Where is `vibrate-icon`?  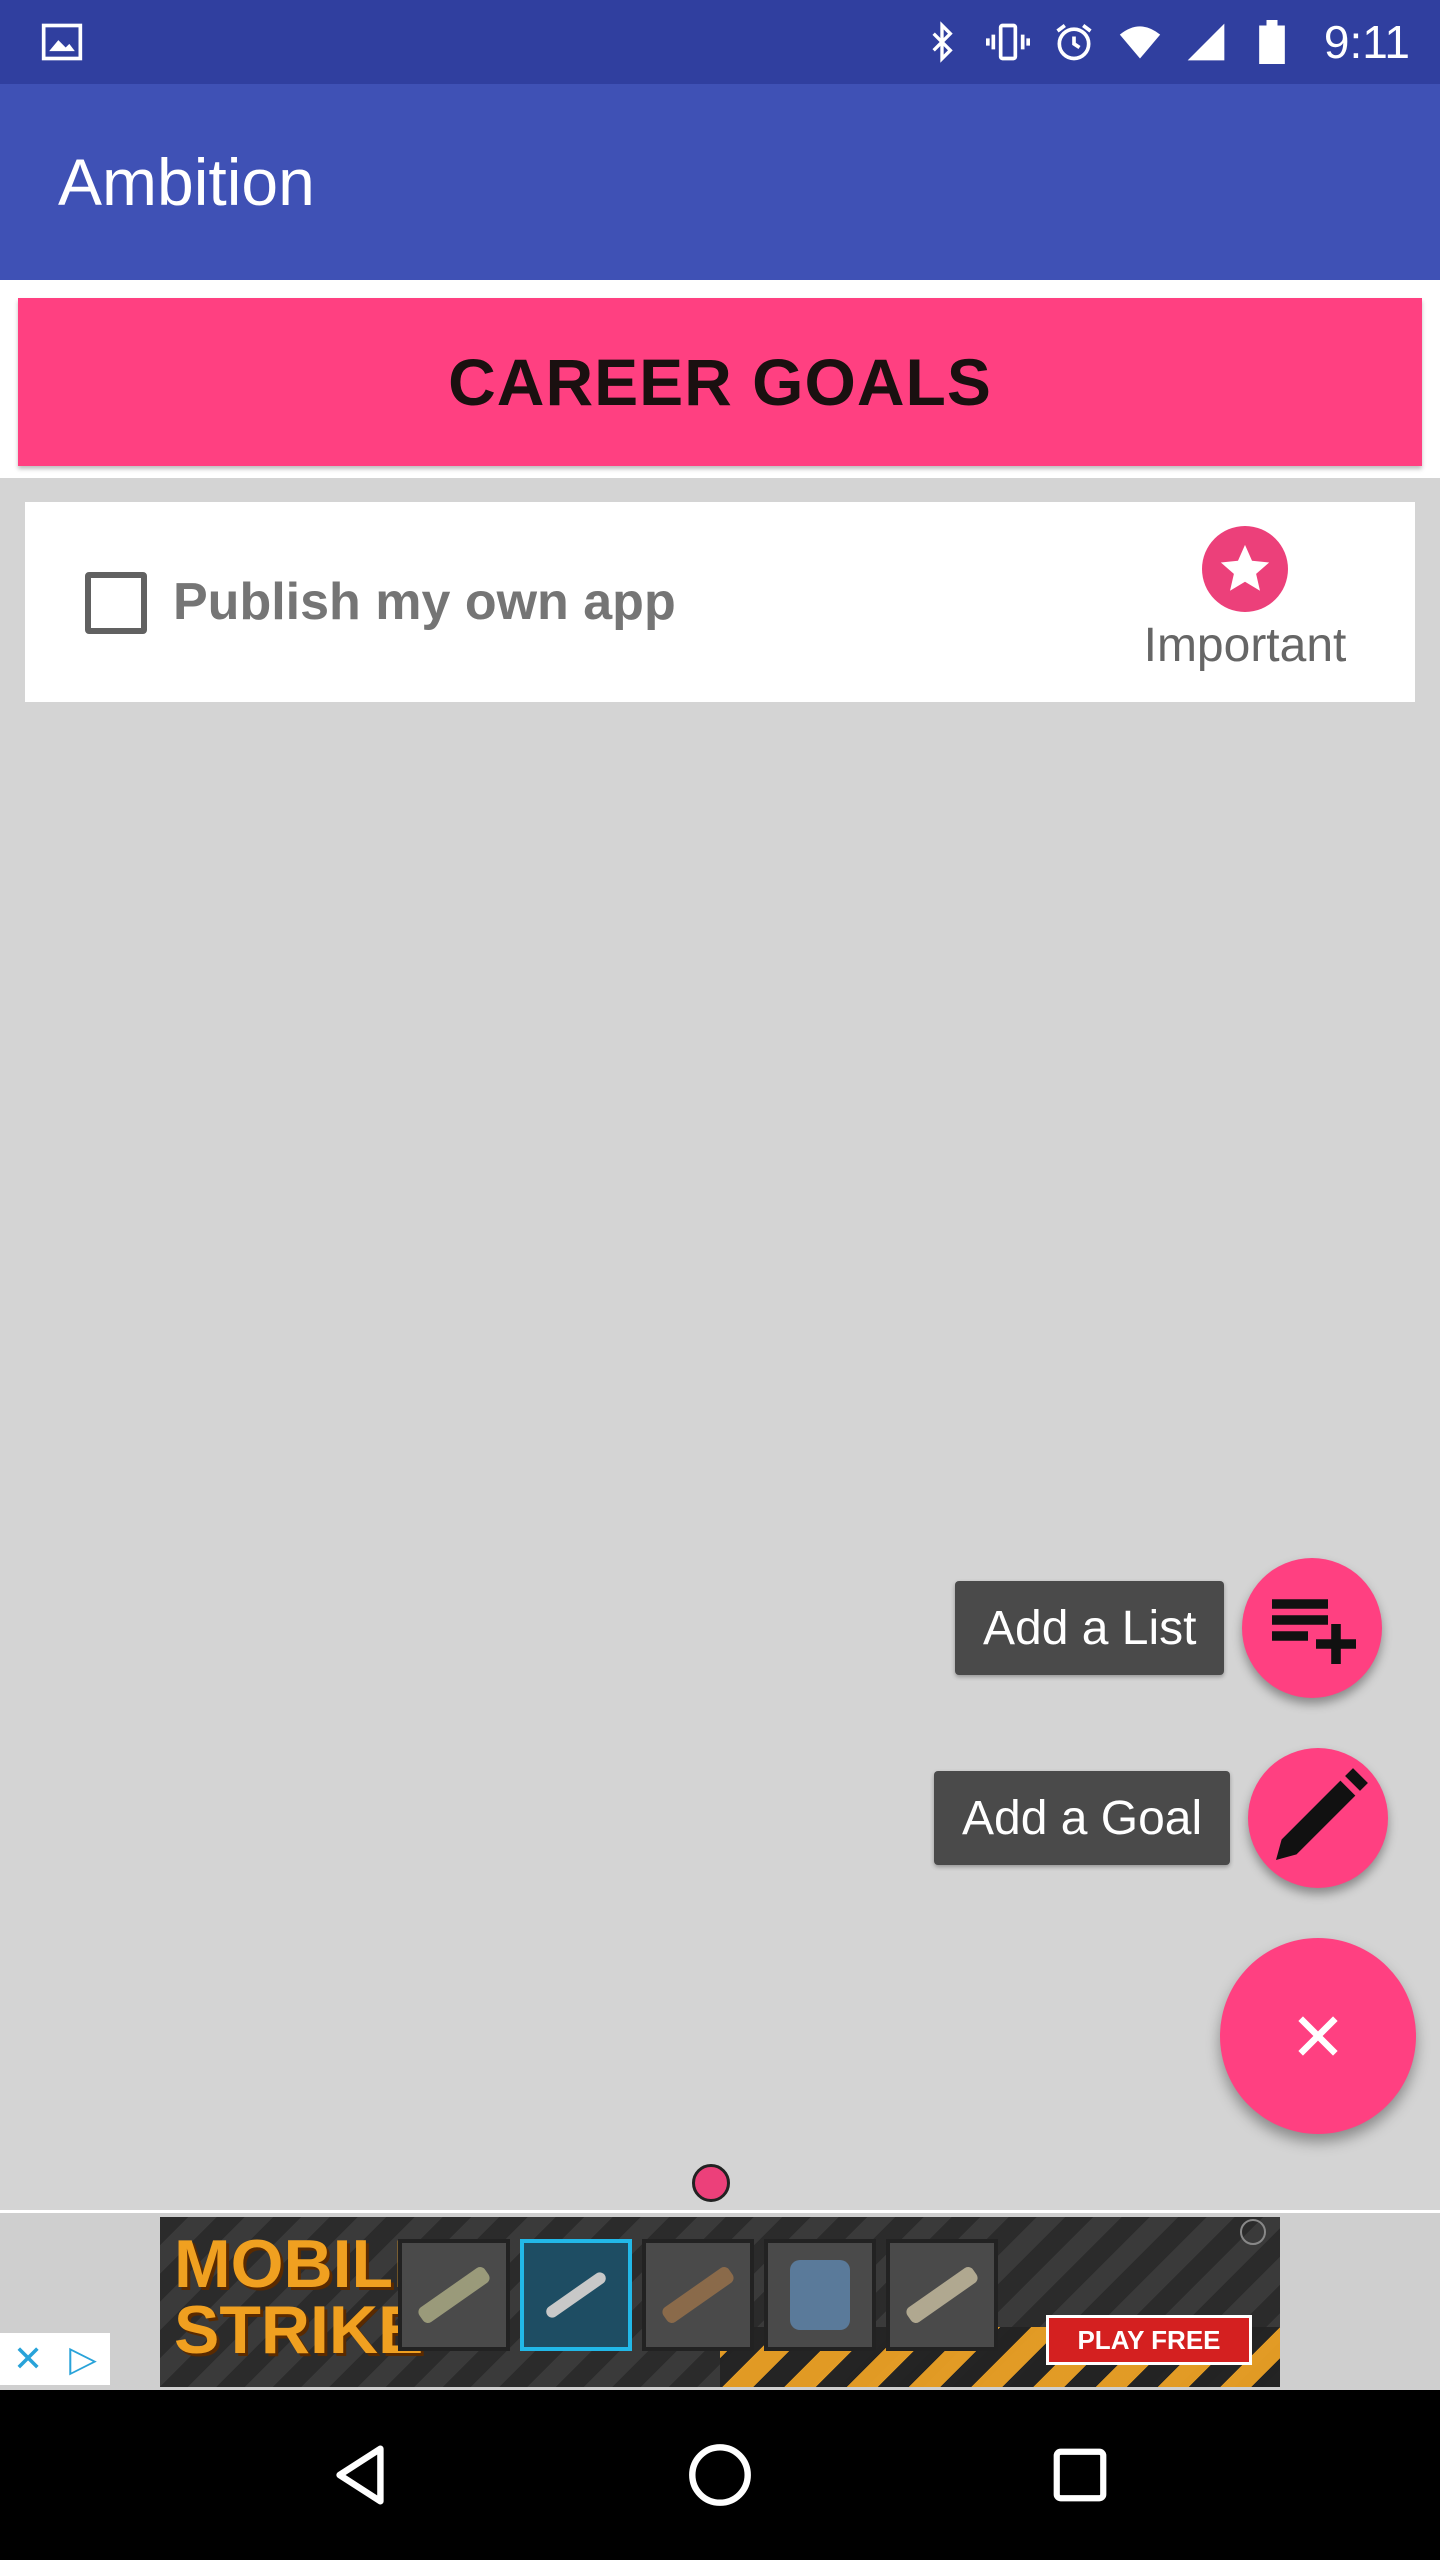 vibrate-icon is located at coordinates (1007, 42).